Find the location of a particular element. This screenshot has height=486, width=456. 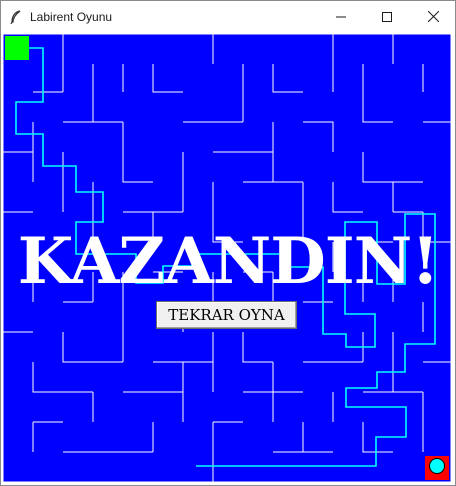

maximize-icon is located at coordinates (387, 16).